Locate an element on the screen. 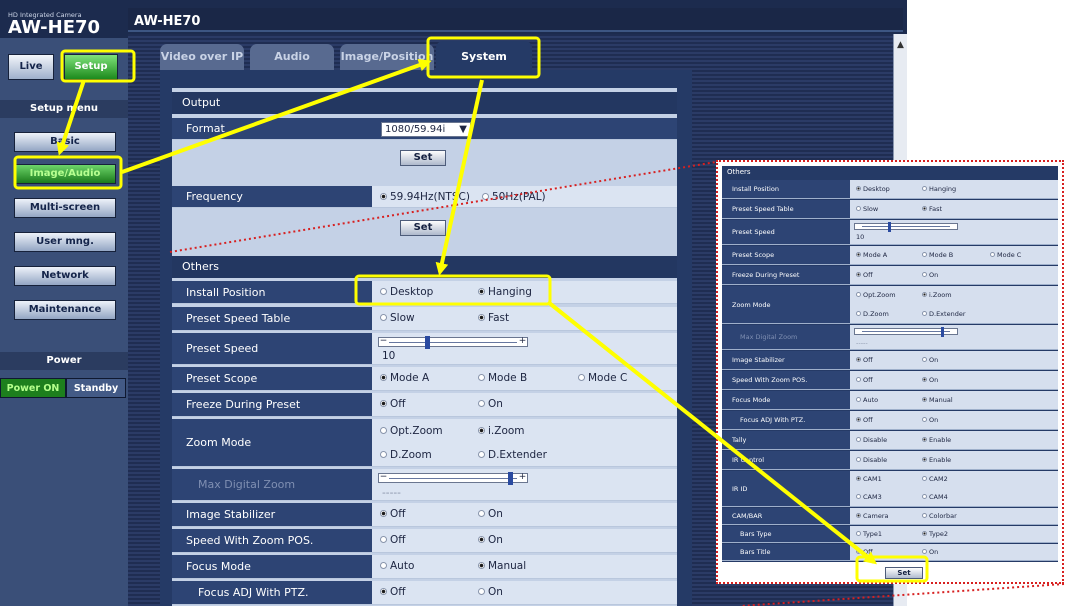  zoom-cam-bar-colorbar: Colorbar is located at coordinates (939, 516).